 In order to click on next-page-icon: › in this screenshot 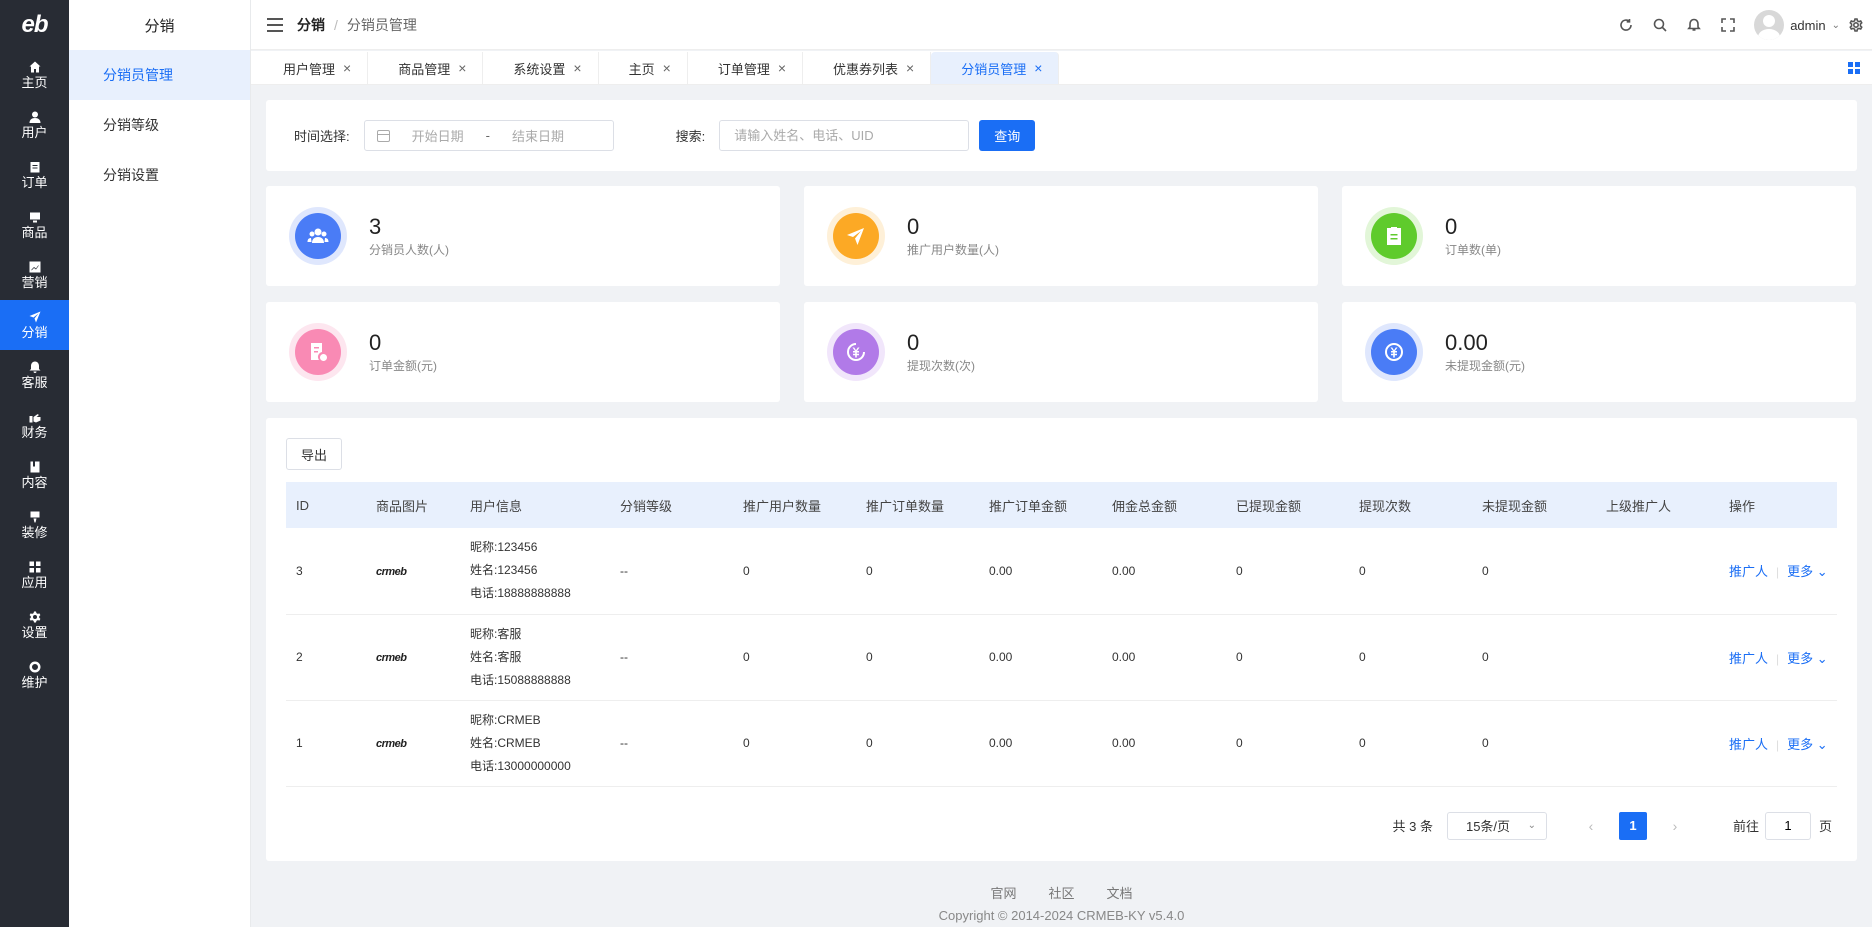, I will do `click(1675, 826)`.